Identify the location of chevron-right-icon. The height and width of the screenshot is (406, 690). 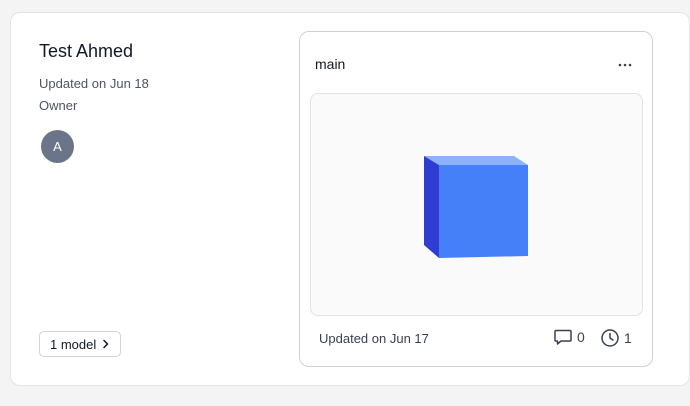
(106, 344).